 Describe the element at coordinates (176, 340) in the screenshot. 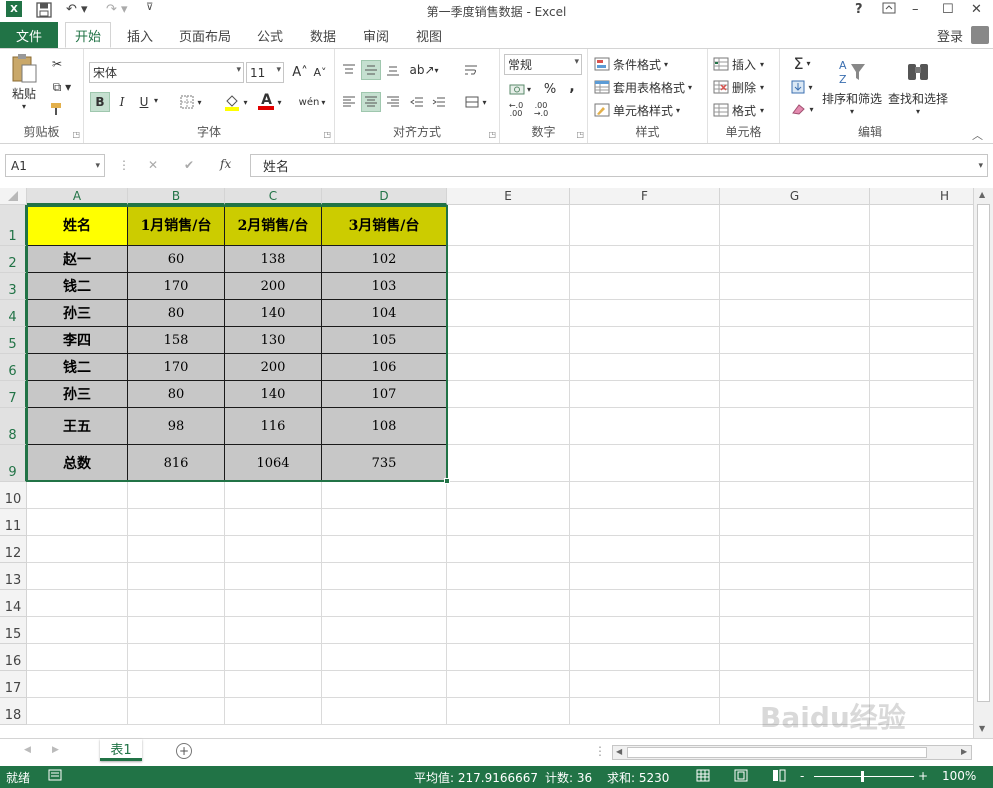

I see `data-cell: 158` at that location.